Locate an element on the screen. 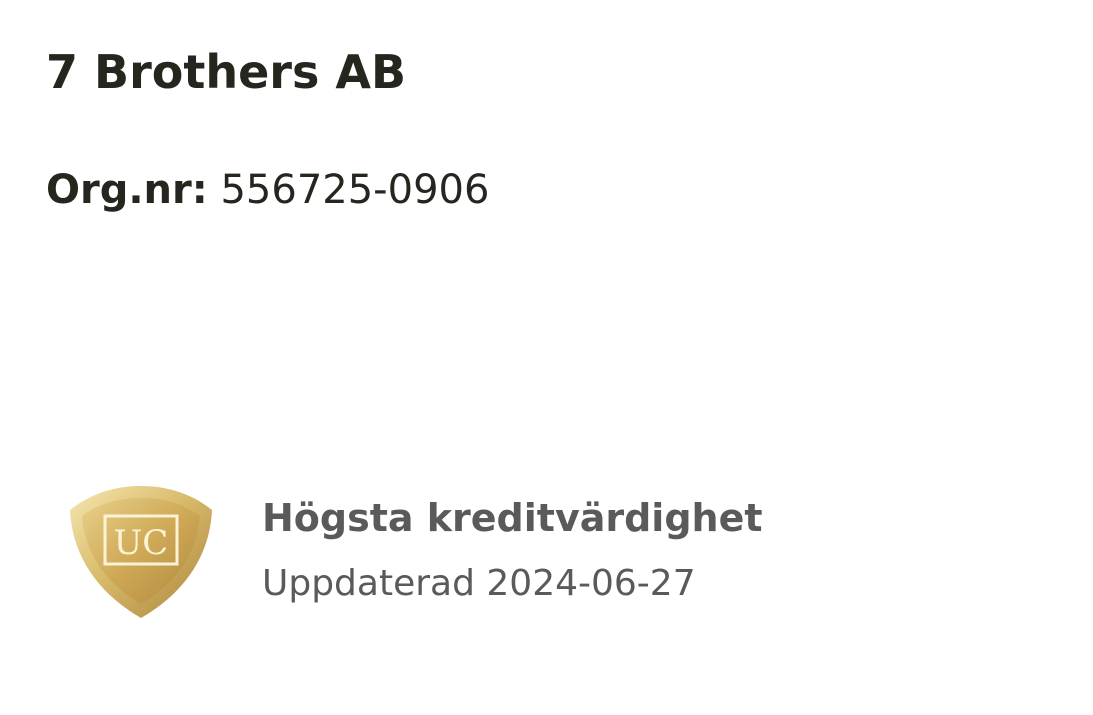 The width and height of the screenshot is (1093, 715). uc-badge-text: UC is located at coordinates (141, 543).